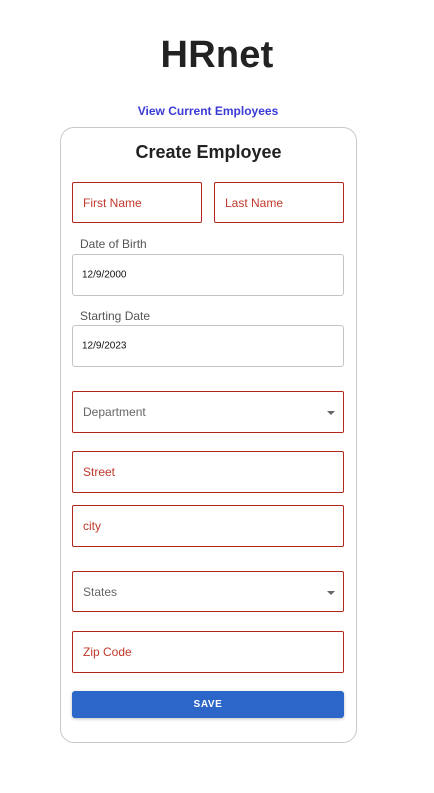  Describe the element at coordinates (107, 652) in the screenshot. I see `zip-code-placeholder: Zip Code` at that location.